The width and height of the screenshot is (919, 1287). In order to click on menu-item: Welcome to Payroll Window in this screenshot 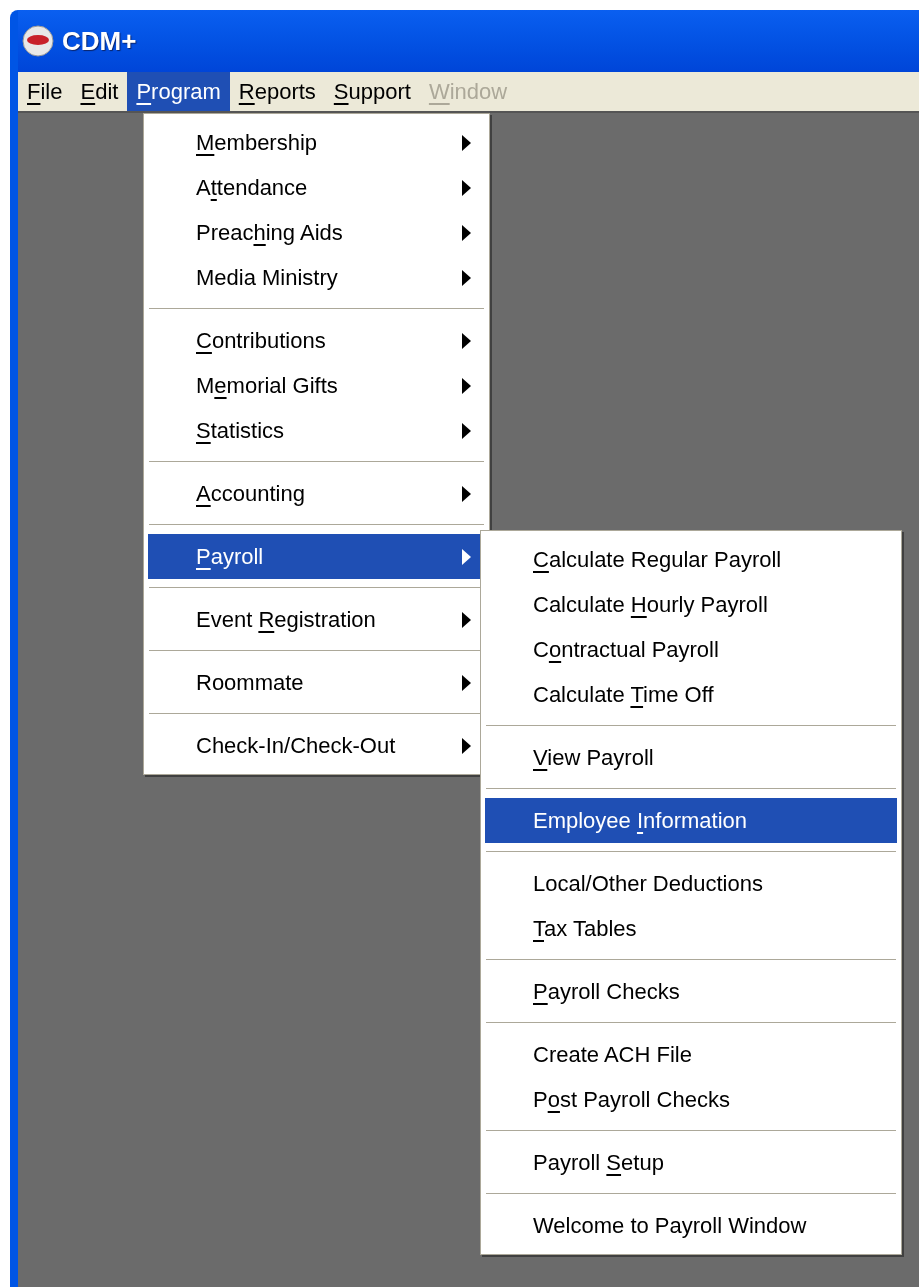, I will do `click(691, 1225)`.